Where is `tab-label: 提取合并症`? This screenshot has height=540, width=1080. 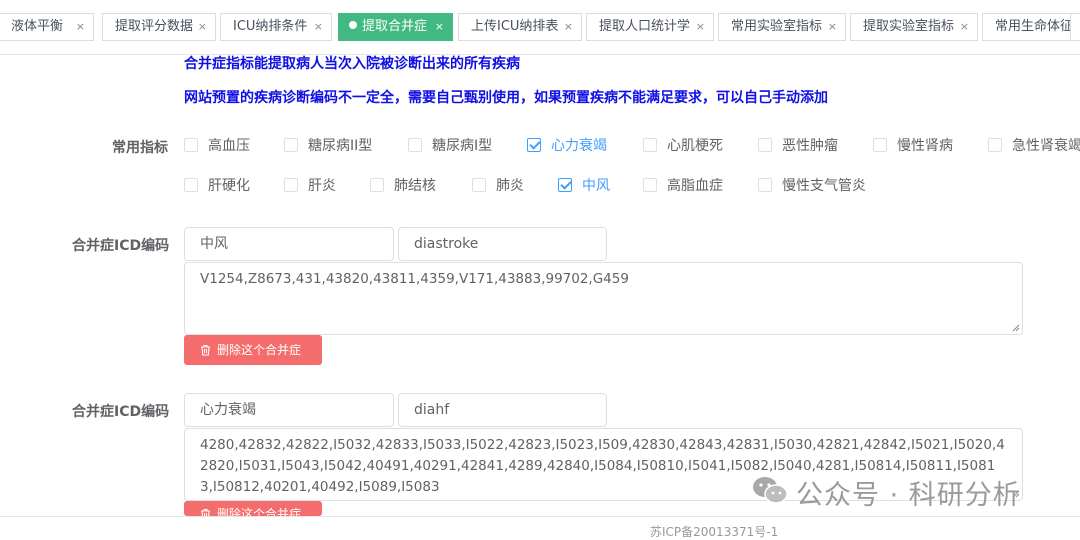
tab-label: 提取合并症 is located at coordinates (395, 26).